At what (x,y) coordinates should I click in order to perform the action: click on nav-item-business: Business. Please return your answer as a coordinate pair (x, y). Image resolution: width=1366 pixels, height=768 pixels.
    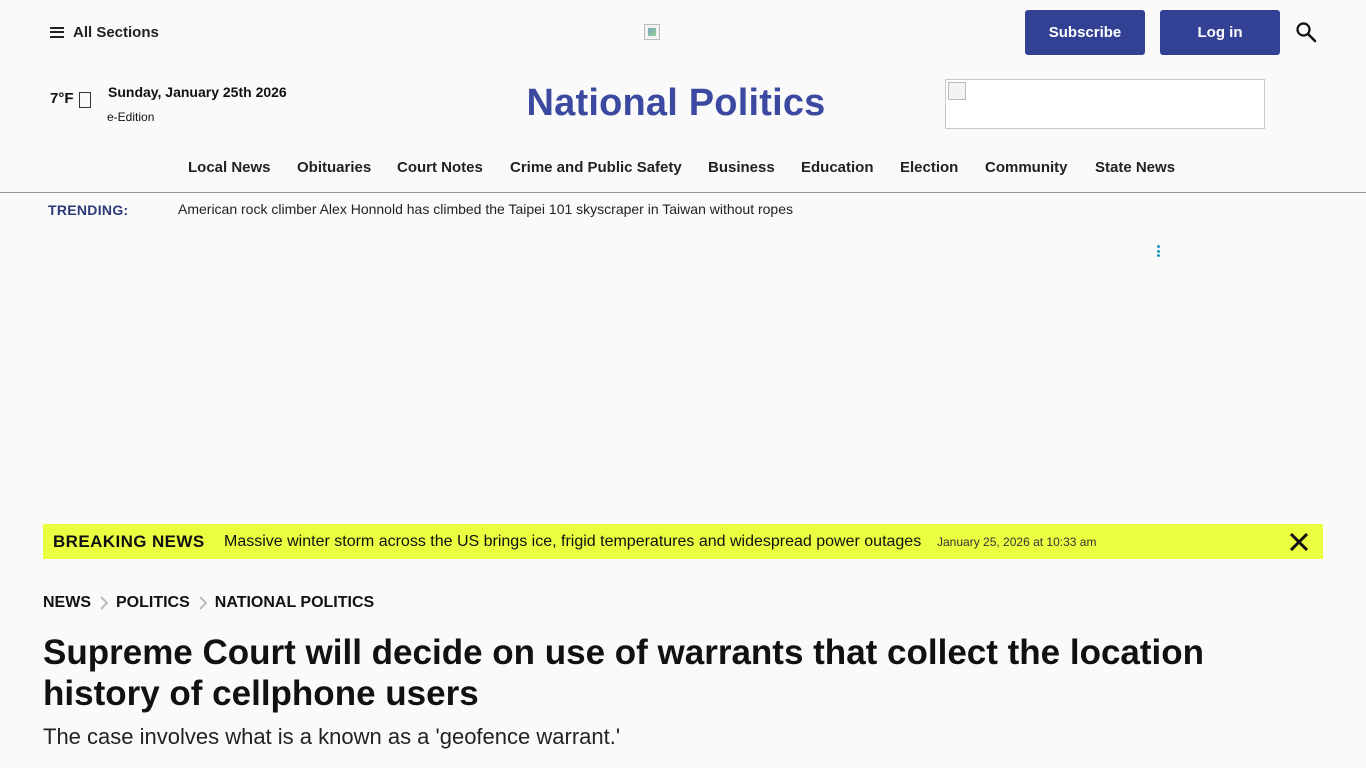
    Looking at the image, I should click on (741, 167).